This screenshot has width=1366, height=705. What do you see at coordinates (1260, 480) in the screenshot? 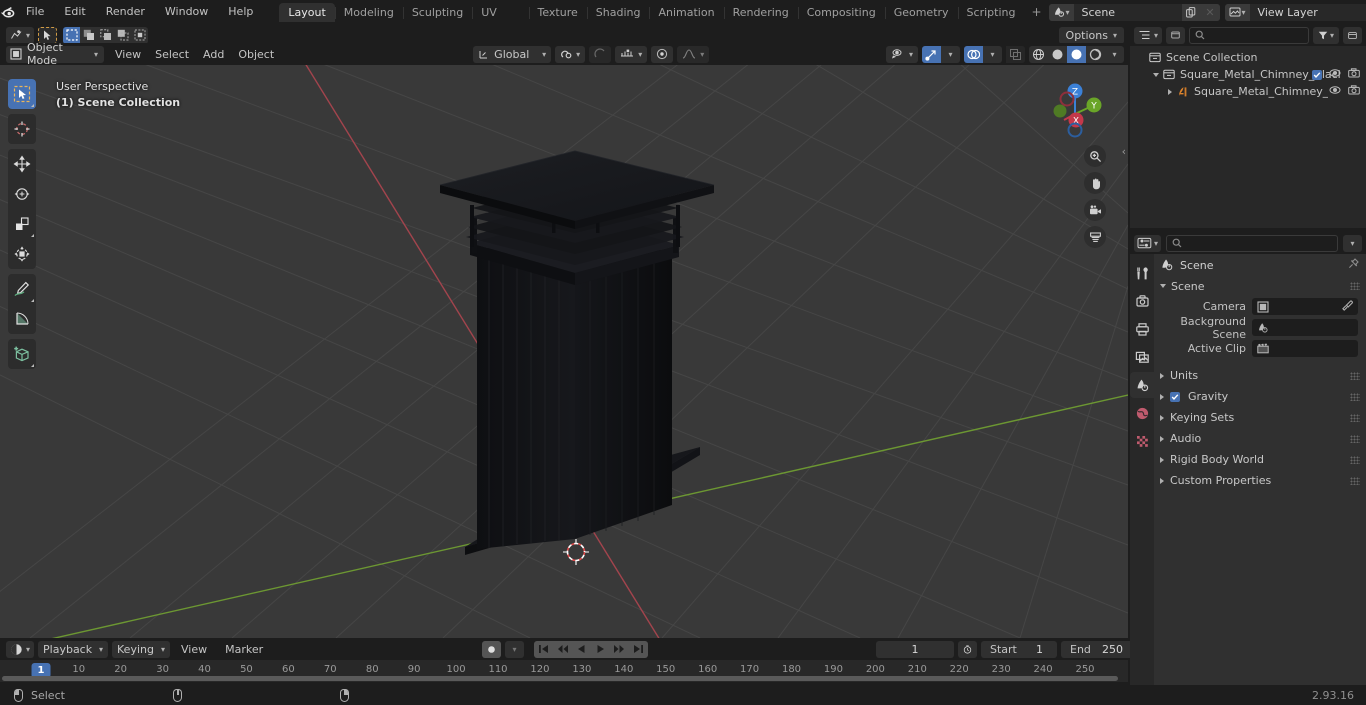
I see `property-section-custom-properties: Custom Properties` at bounding box center [1260, 480].